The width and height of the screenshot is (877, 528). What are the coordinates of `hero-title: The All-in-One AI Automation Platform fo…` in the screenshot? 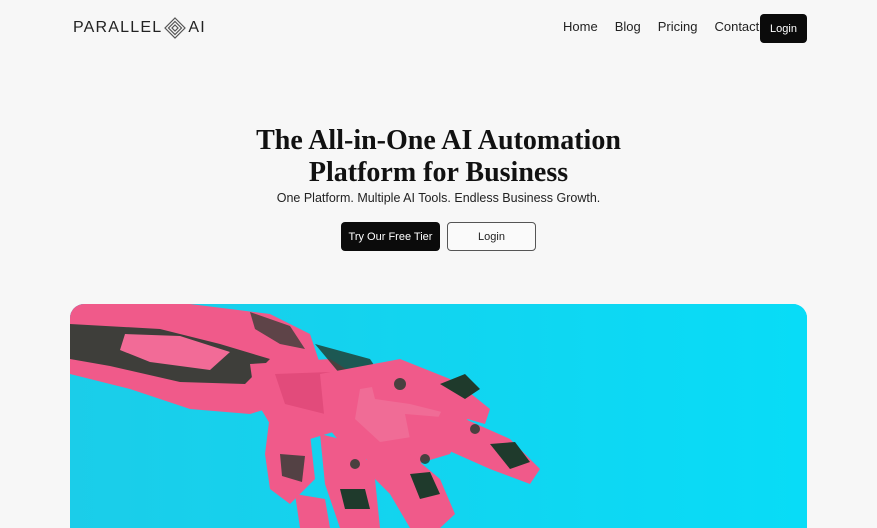 It's located at (438, 157).